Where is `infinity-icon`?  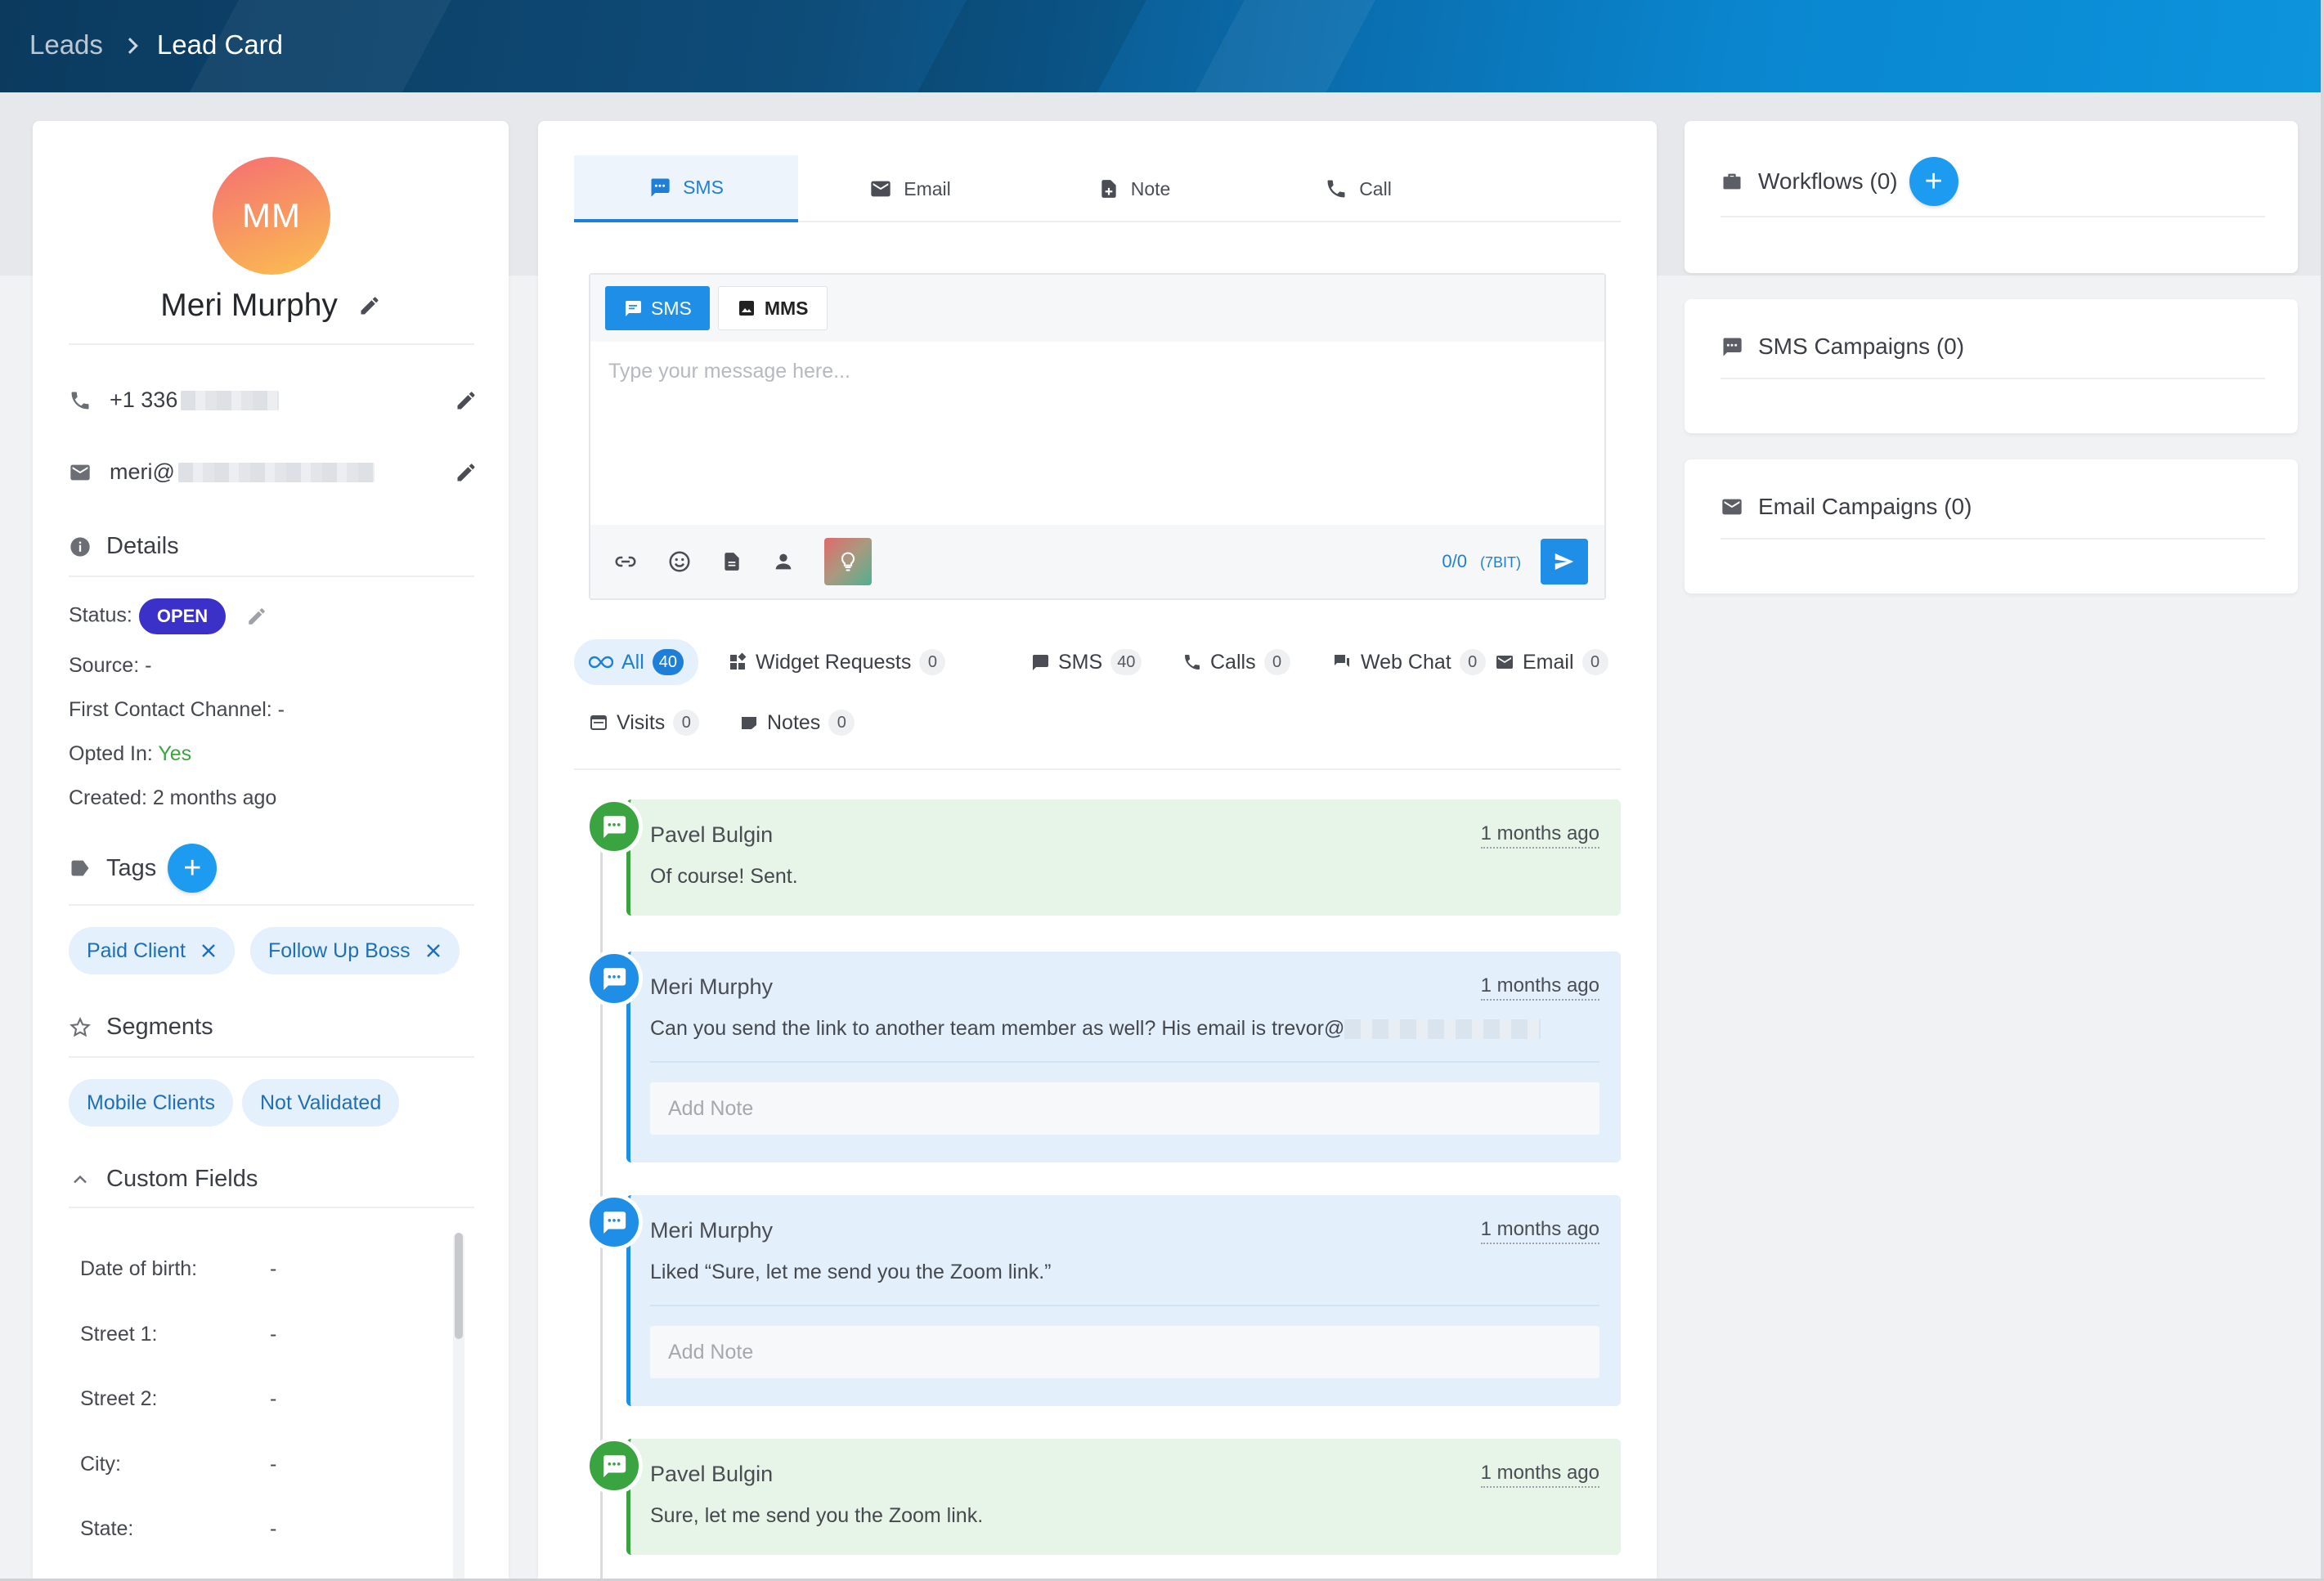 infinity-icon is located at coordinates (601, 662).